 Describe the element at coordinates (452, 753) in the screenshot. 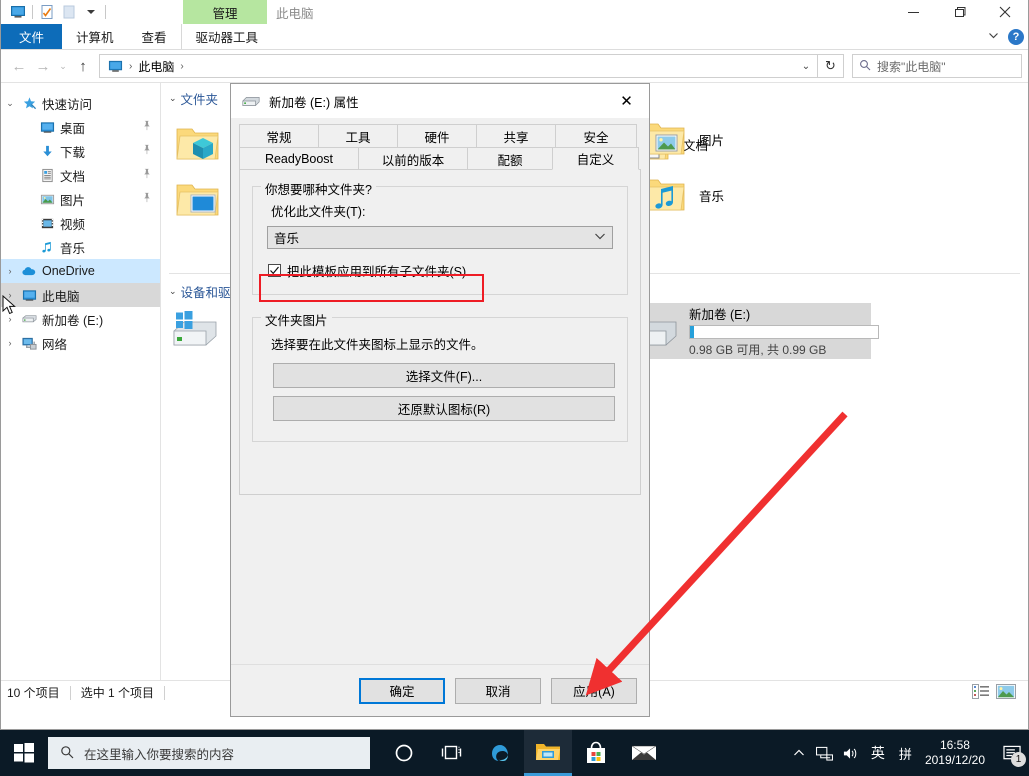

I see `task-view-icon` at that location.